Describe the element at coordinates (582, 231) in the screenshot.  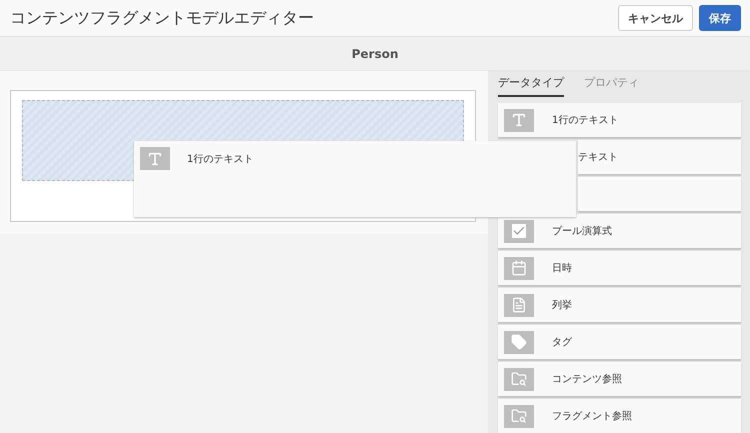
I see `data-type-label: ブール演算式` at that location.